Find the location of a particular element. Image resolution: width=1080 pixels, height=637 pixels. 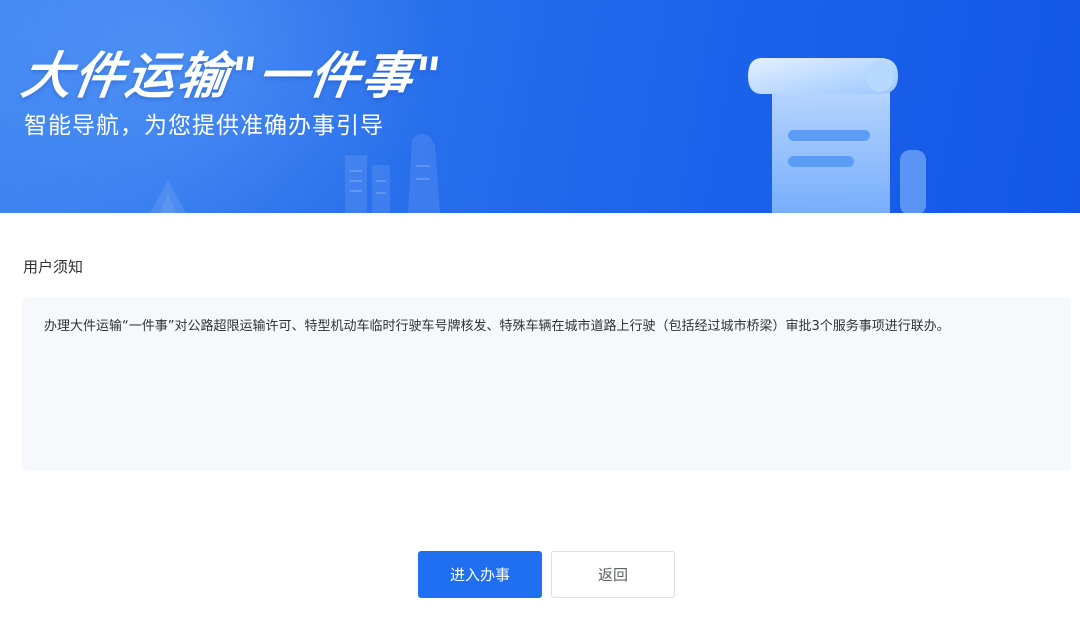

banner-title: 大件运输"一件事" is located at coordinates (232, 76).